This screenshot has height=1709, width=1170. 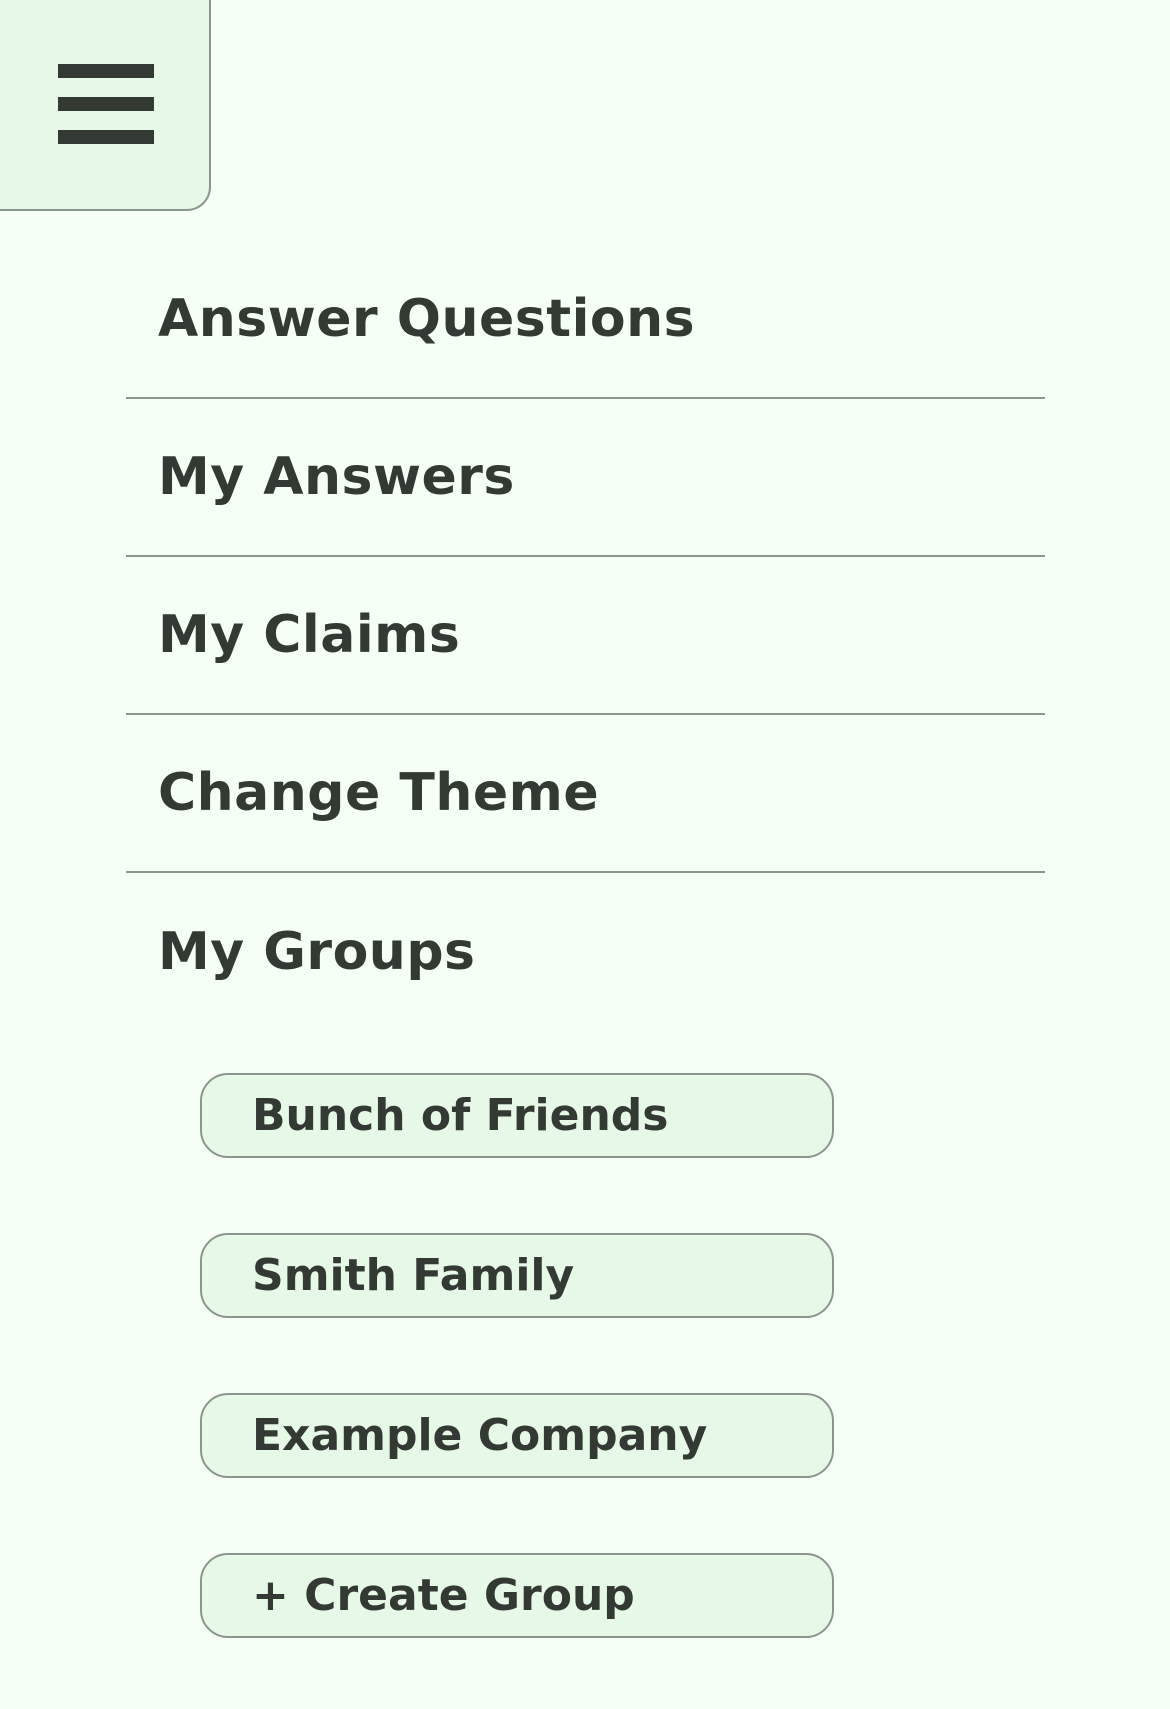 I want to click on nav-item-my-groups: My Groups, so click(x=585, y=952).